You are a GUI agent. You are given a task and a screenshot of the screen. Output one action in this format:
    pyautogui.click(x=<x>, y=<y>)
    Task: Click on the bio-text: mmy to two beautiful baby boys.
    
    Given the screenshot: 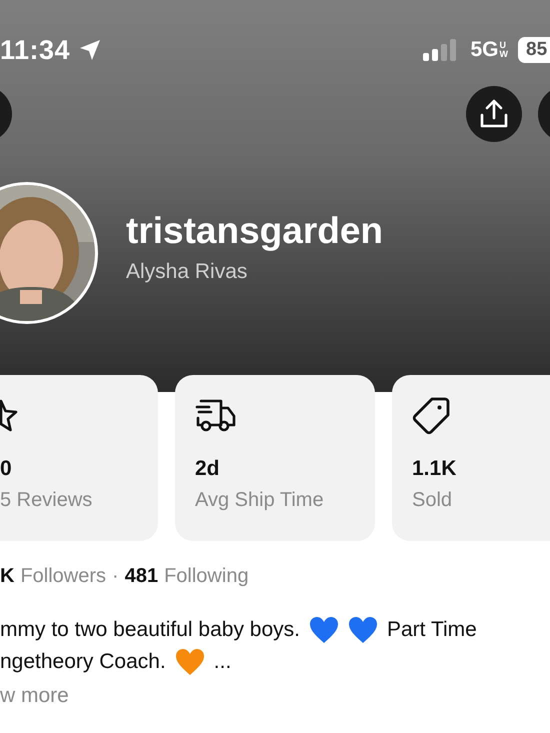 What is the action you would take?
    pyautogui.click(x=150, y=630)
    